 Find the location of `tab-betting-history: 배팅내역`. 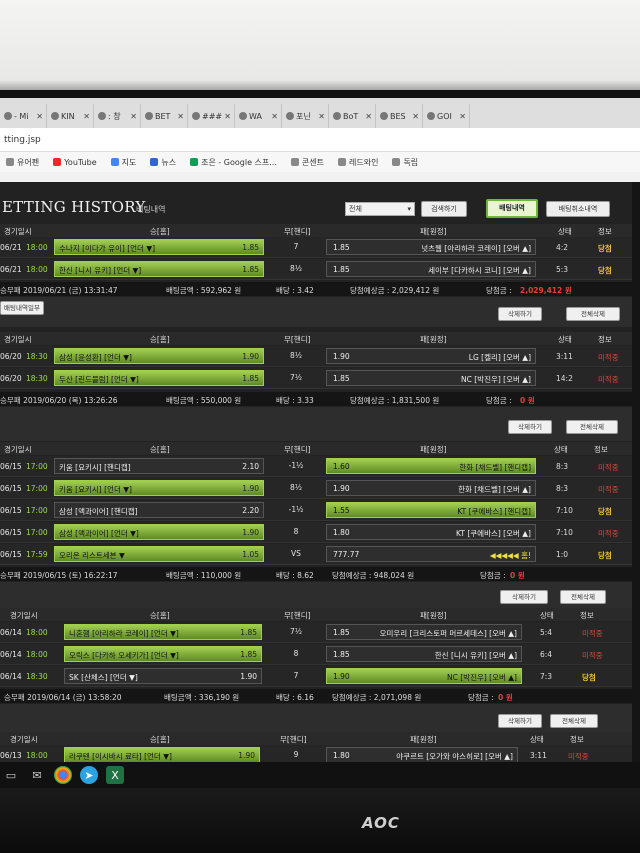

tab-betting-history: 배팅내역 is located at coordinates (512, 208).